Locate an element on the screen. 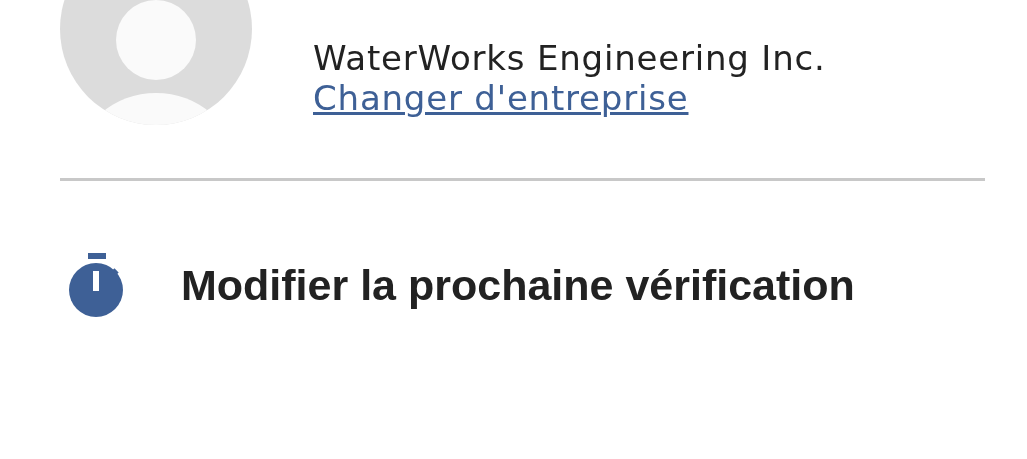  stopwatch-icon is located at coordinates (96, 285).